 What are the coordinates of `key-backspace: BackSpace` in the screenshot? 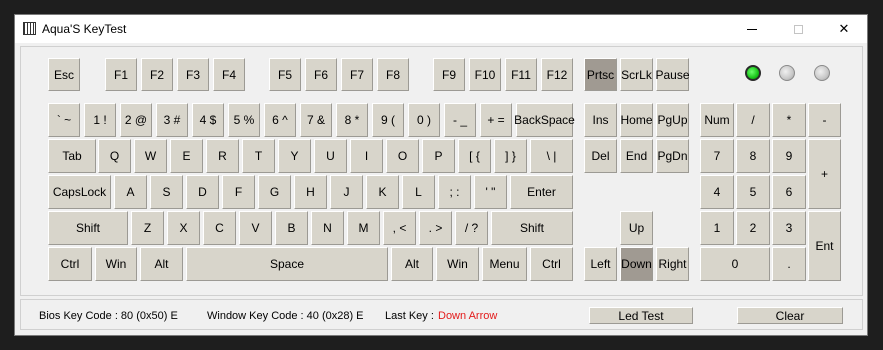 It's located at (544, 120).